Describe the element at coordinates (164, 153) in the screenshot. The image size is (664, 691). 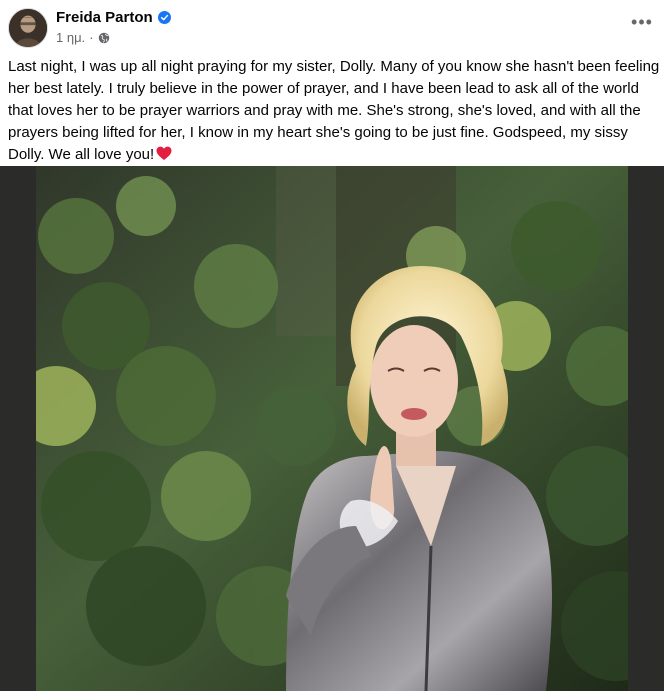
I see `red-heart-icon` at that location.